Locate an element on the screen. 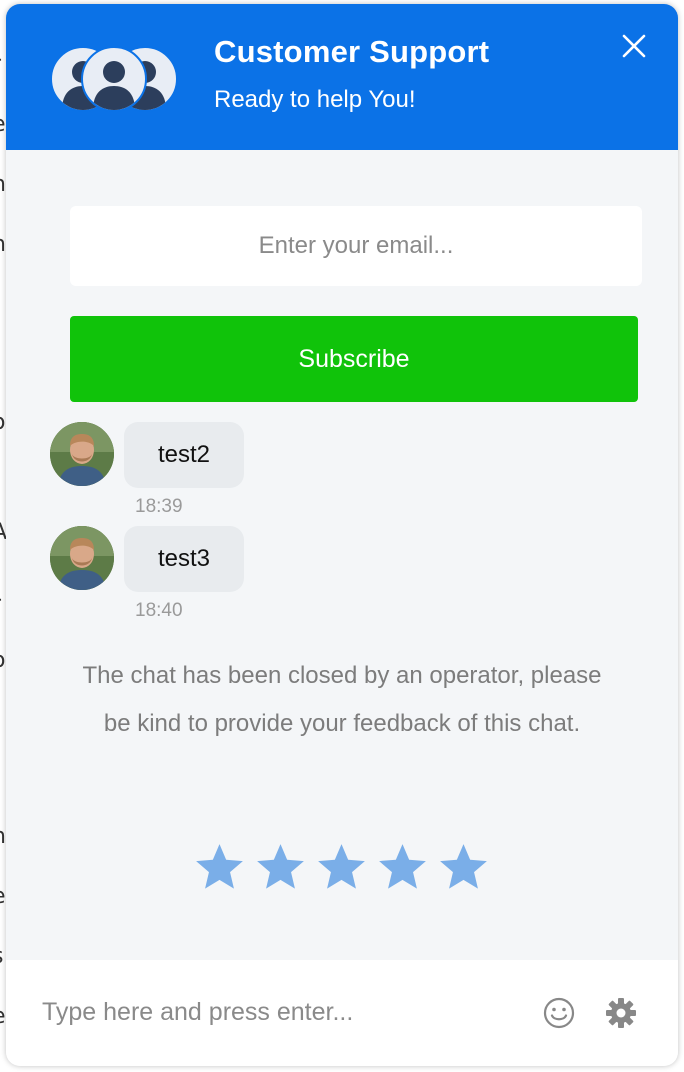 The height and width of the screenshot is (1072, 684). star-2-button is located at coordinates (280, 867).